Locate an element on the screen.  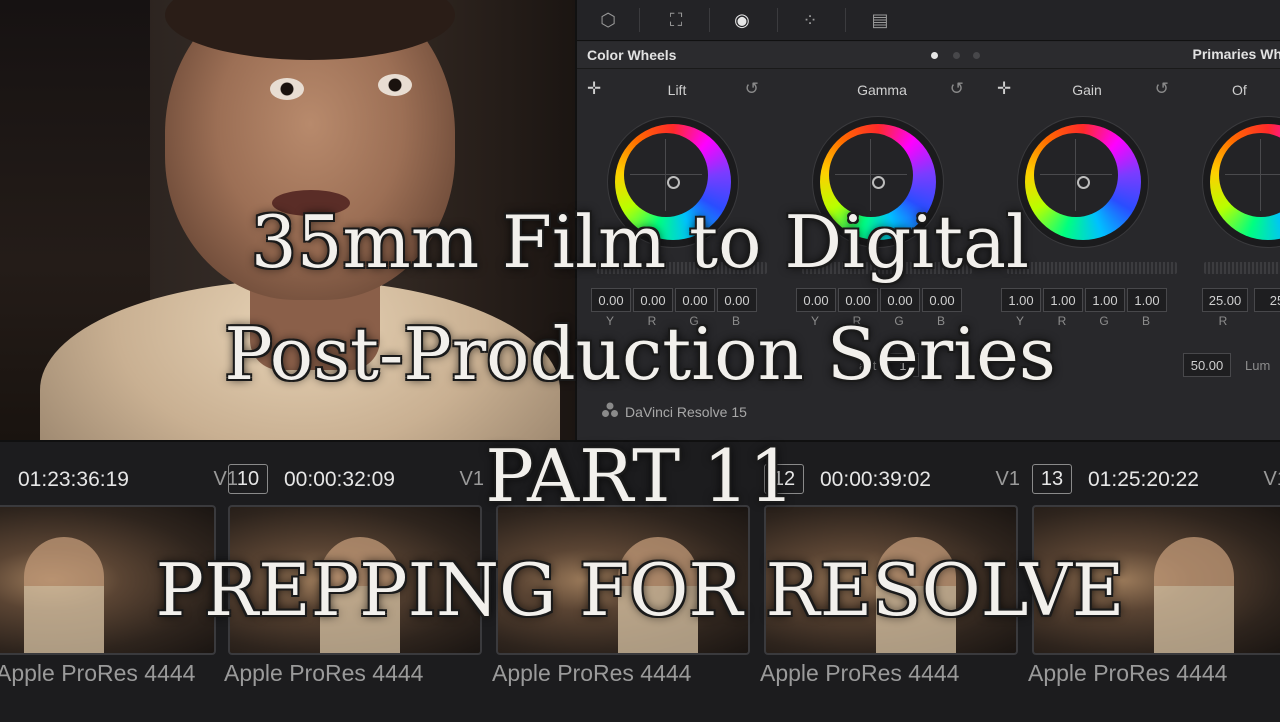
title-line-3: PART 11 is located at coordinates (640, 476).